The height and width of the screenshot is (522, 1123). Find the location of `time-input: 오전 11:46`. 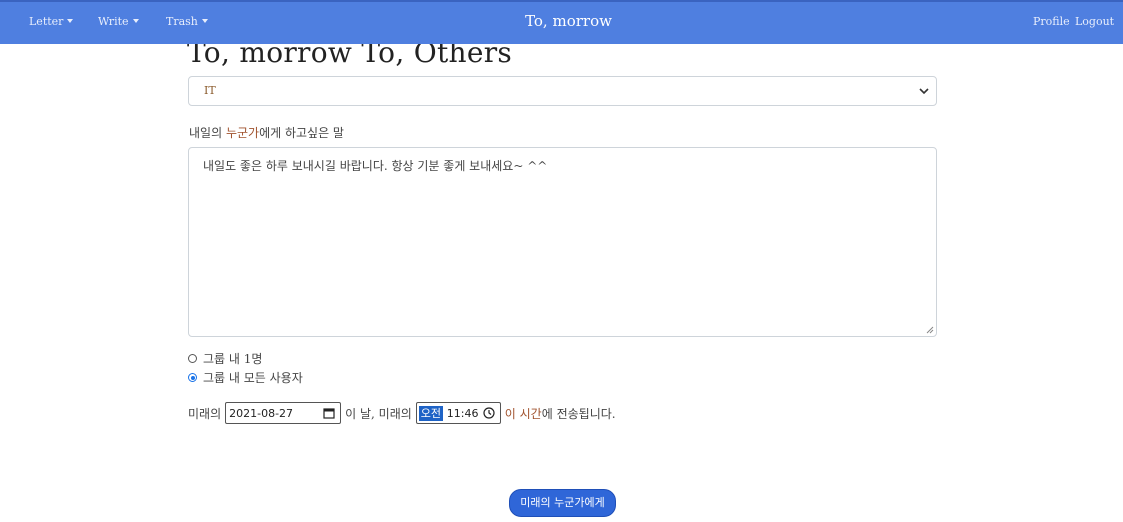

time-input: 오전 11:46 is located at coordinates (458, 413).